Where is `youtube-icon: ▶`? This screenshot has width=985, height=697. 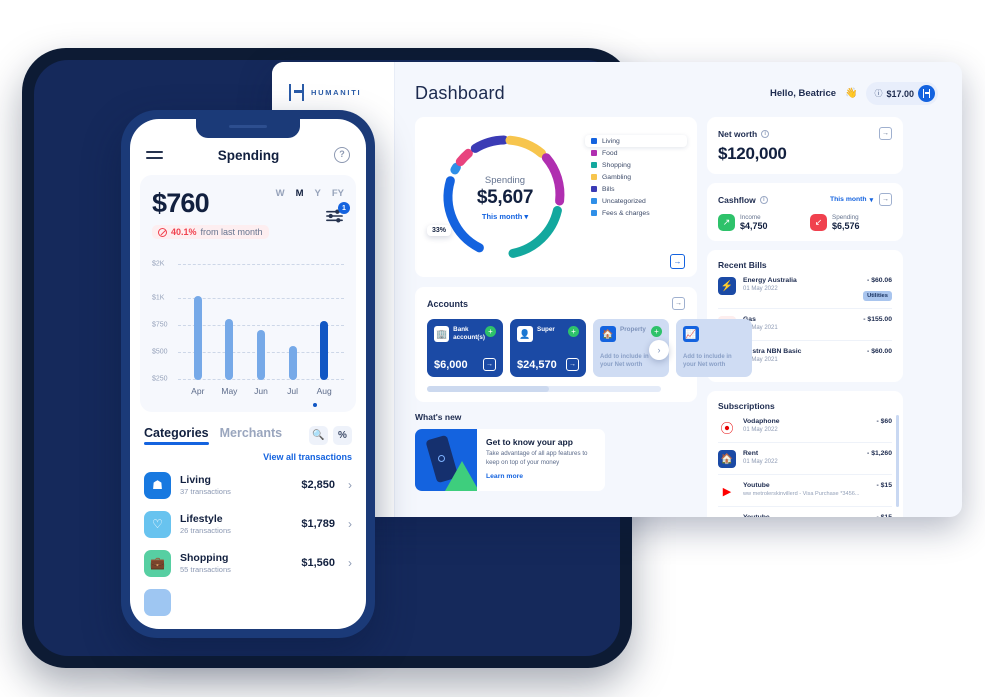
youtube-icon: ▶ is located at coordinates (727, 515).